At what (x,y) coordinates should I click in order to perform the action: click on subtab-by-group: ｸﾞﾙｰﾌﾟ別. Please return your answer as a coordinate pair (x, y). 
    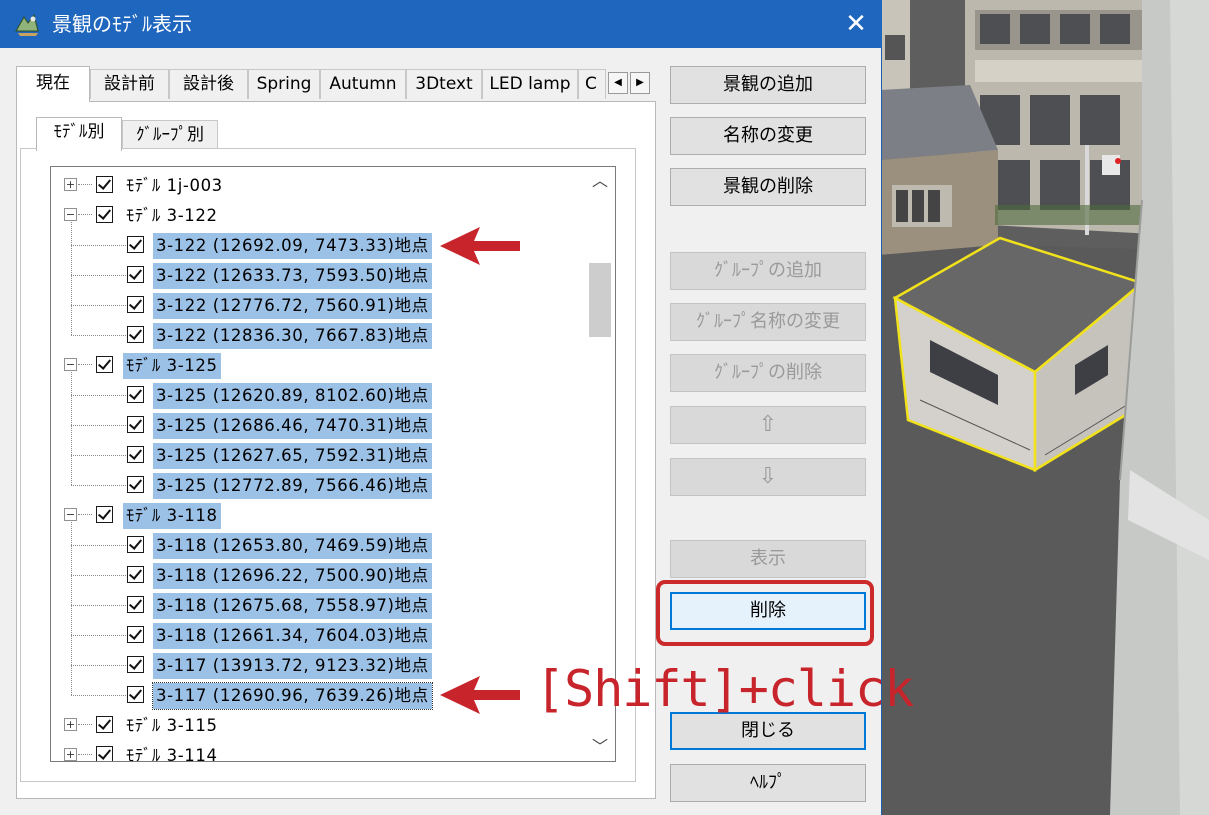
    Looking at the image, I should click on (170, 135).